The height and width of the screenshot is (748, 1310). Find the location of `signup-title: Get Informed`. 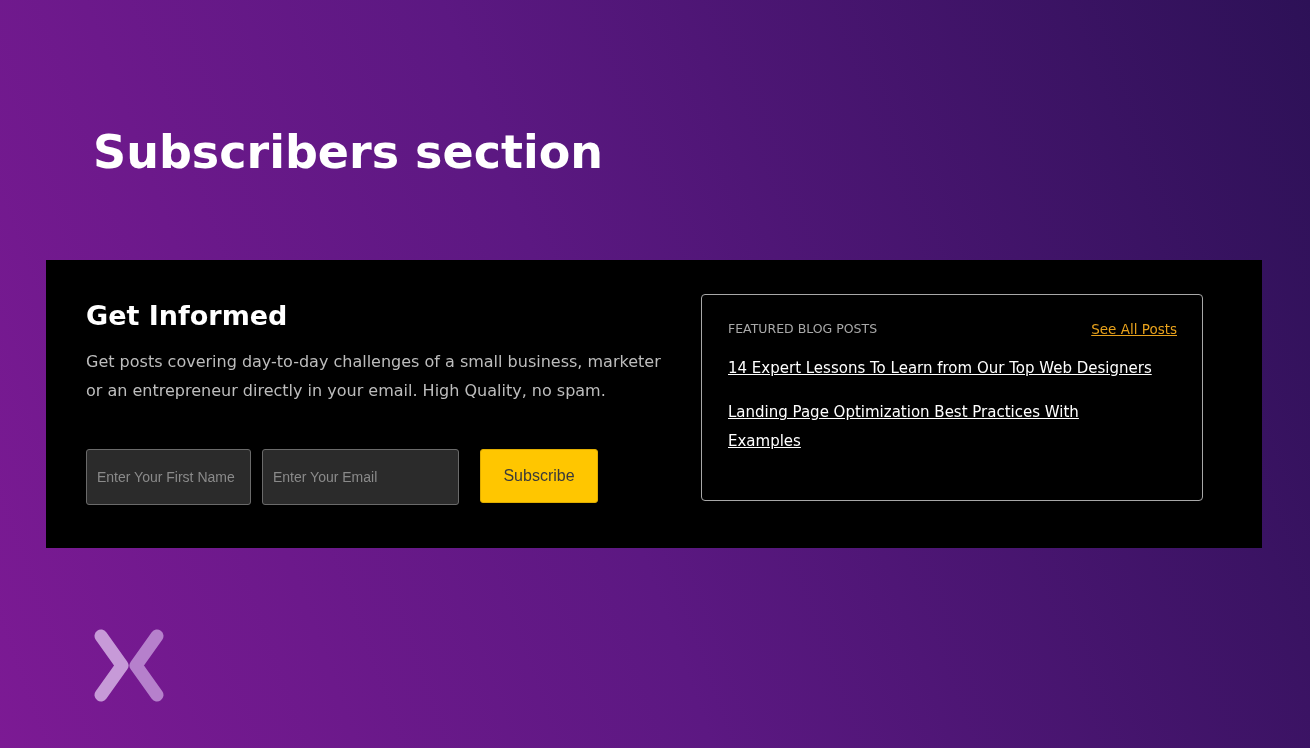

signup-title: Get Informed is located at coordinates (187, 316).